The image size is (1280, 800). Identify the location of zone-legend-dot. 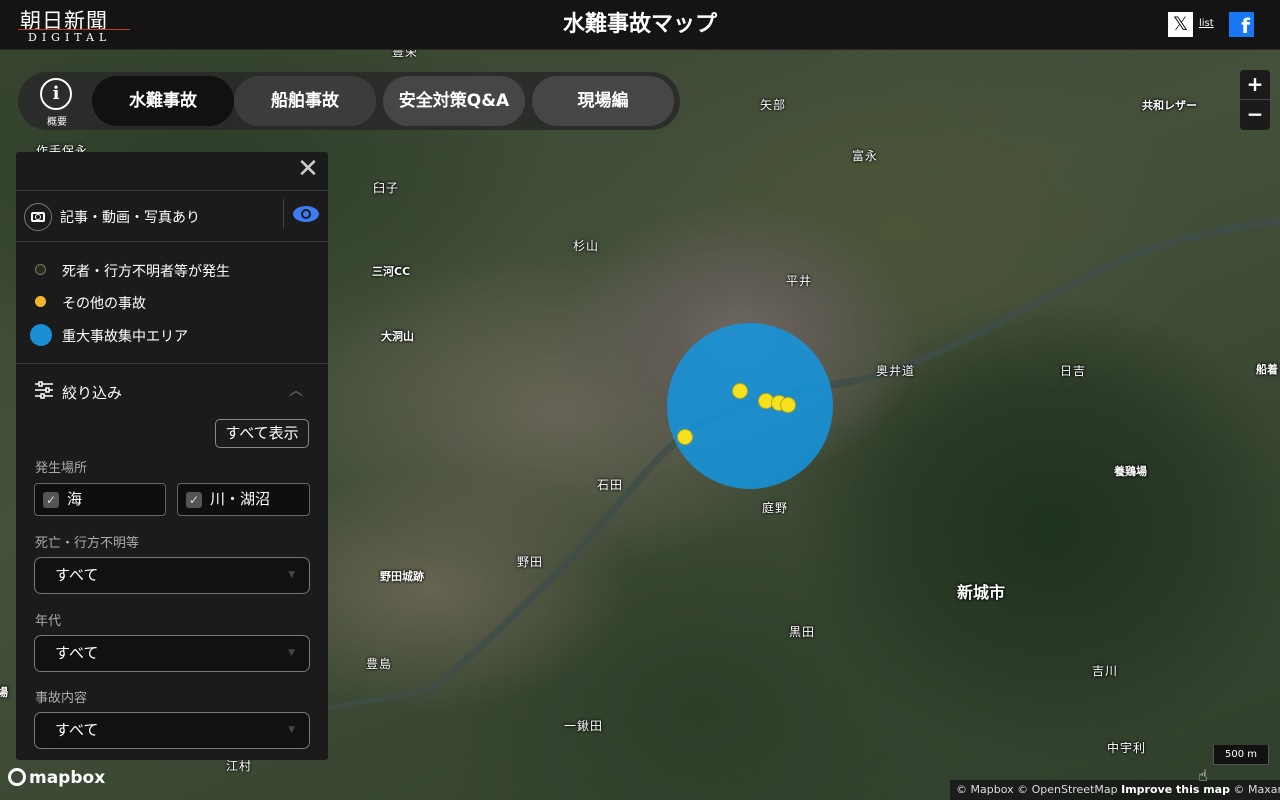
(41, 335).